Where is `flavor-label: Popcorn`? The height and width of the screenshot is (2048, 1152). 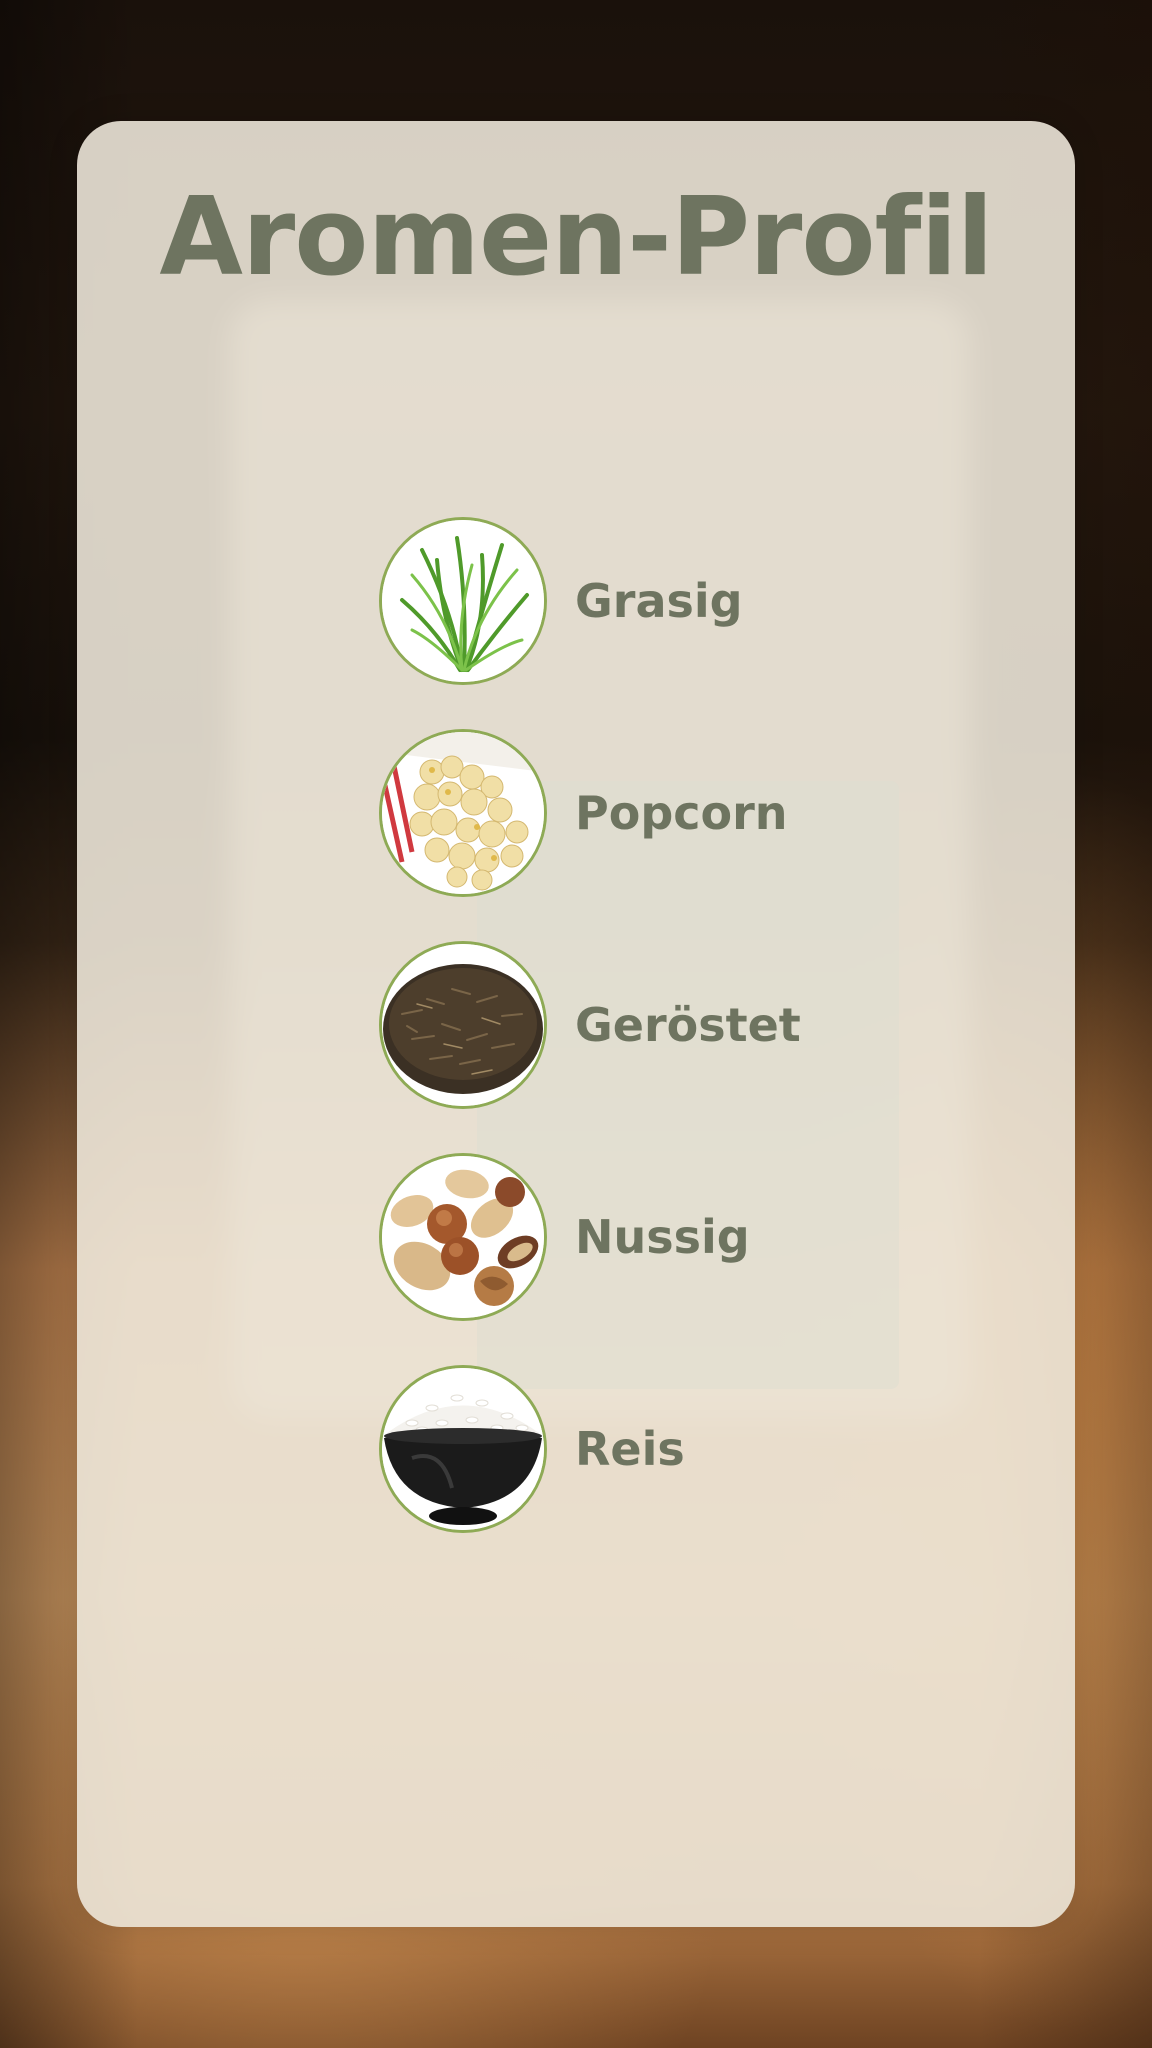 flavor-label: Popcorn is located at coordinates (681, 813).